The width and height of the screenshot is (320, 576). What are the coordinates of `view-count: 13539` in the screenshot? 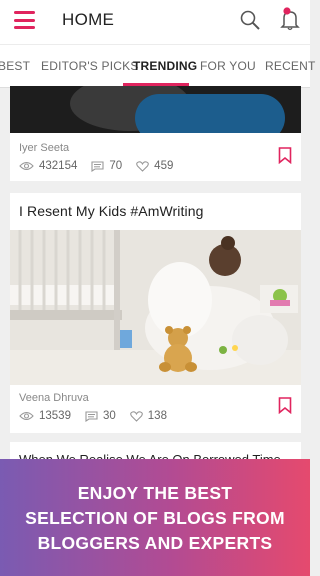 It's located at (55, 416).